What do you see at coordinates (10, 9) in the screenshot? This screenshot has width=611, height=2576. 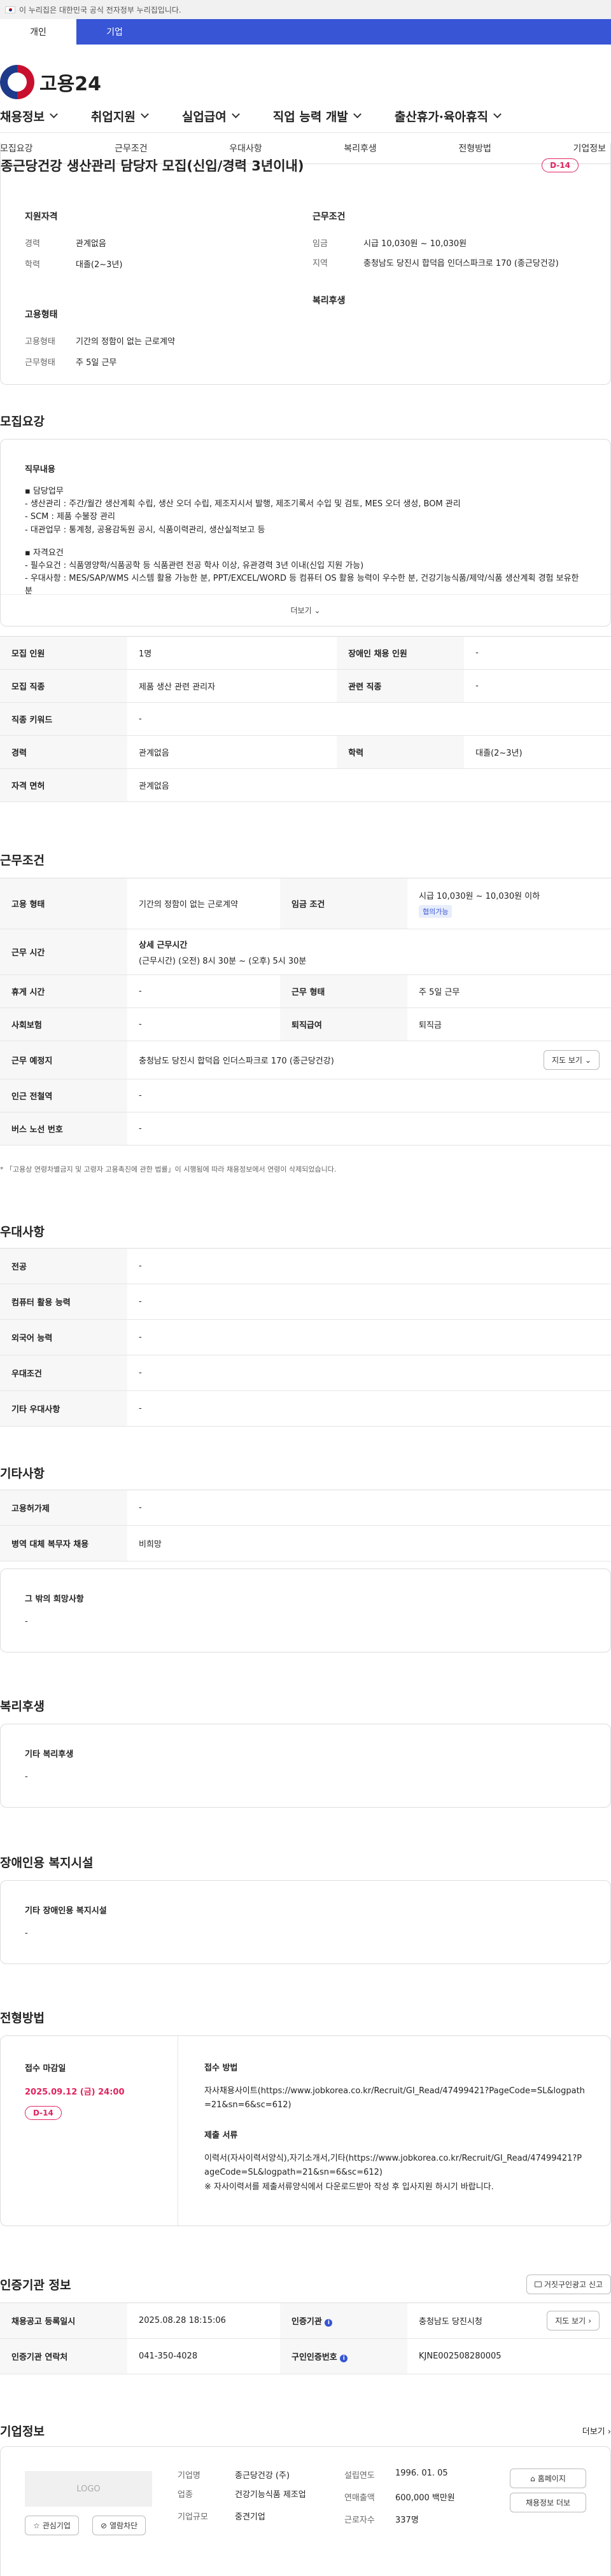 I see `korea-flag-icon` at bounding box center [10, 9].